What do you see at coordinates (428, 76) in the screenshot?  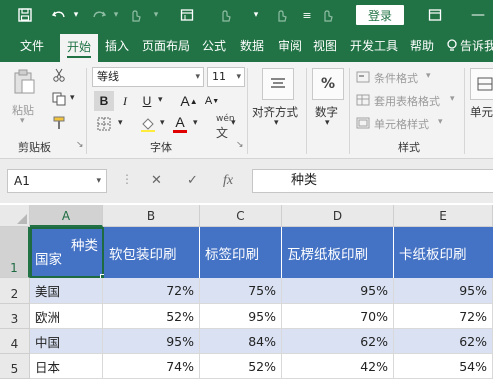 I see `conditional-formatting-dropdown-icon: ▾` at bounding box center [428, 76].